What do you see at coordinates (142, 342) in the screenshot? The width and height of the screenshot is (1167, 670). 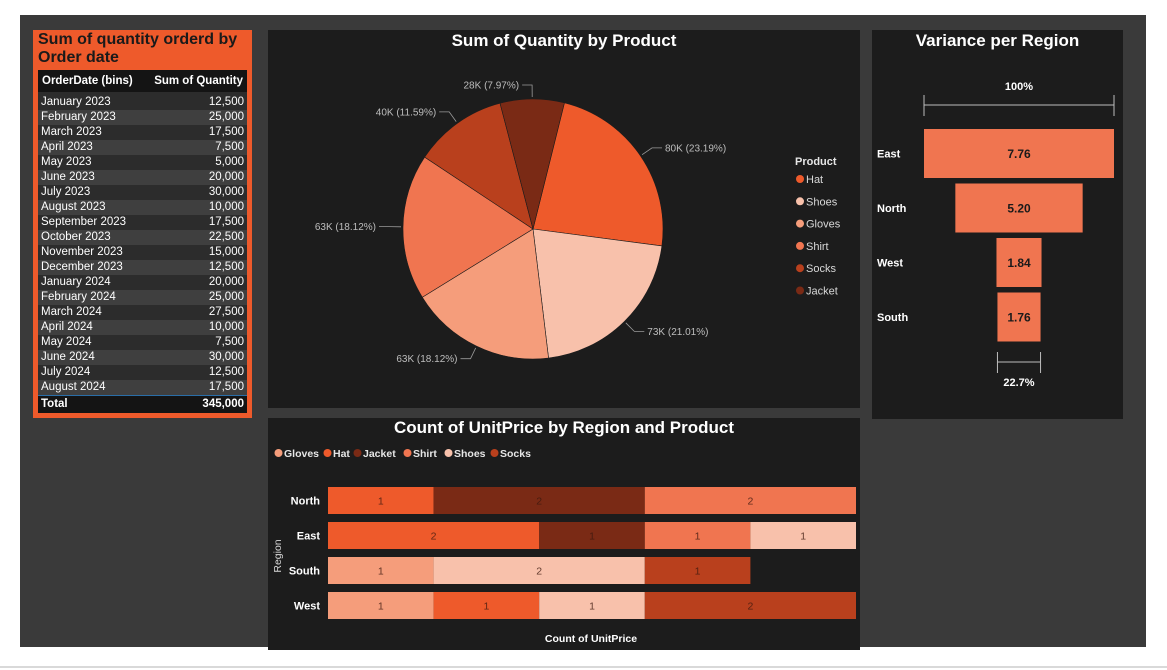 I see `table-row: May 2024 7,500` at bounding box center [142, 342].